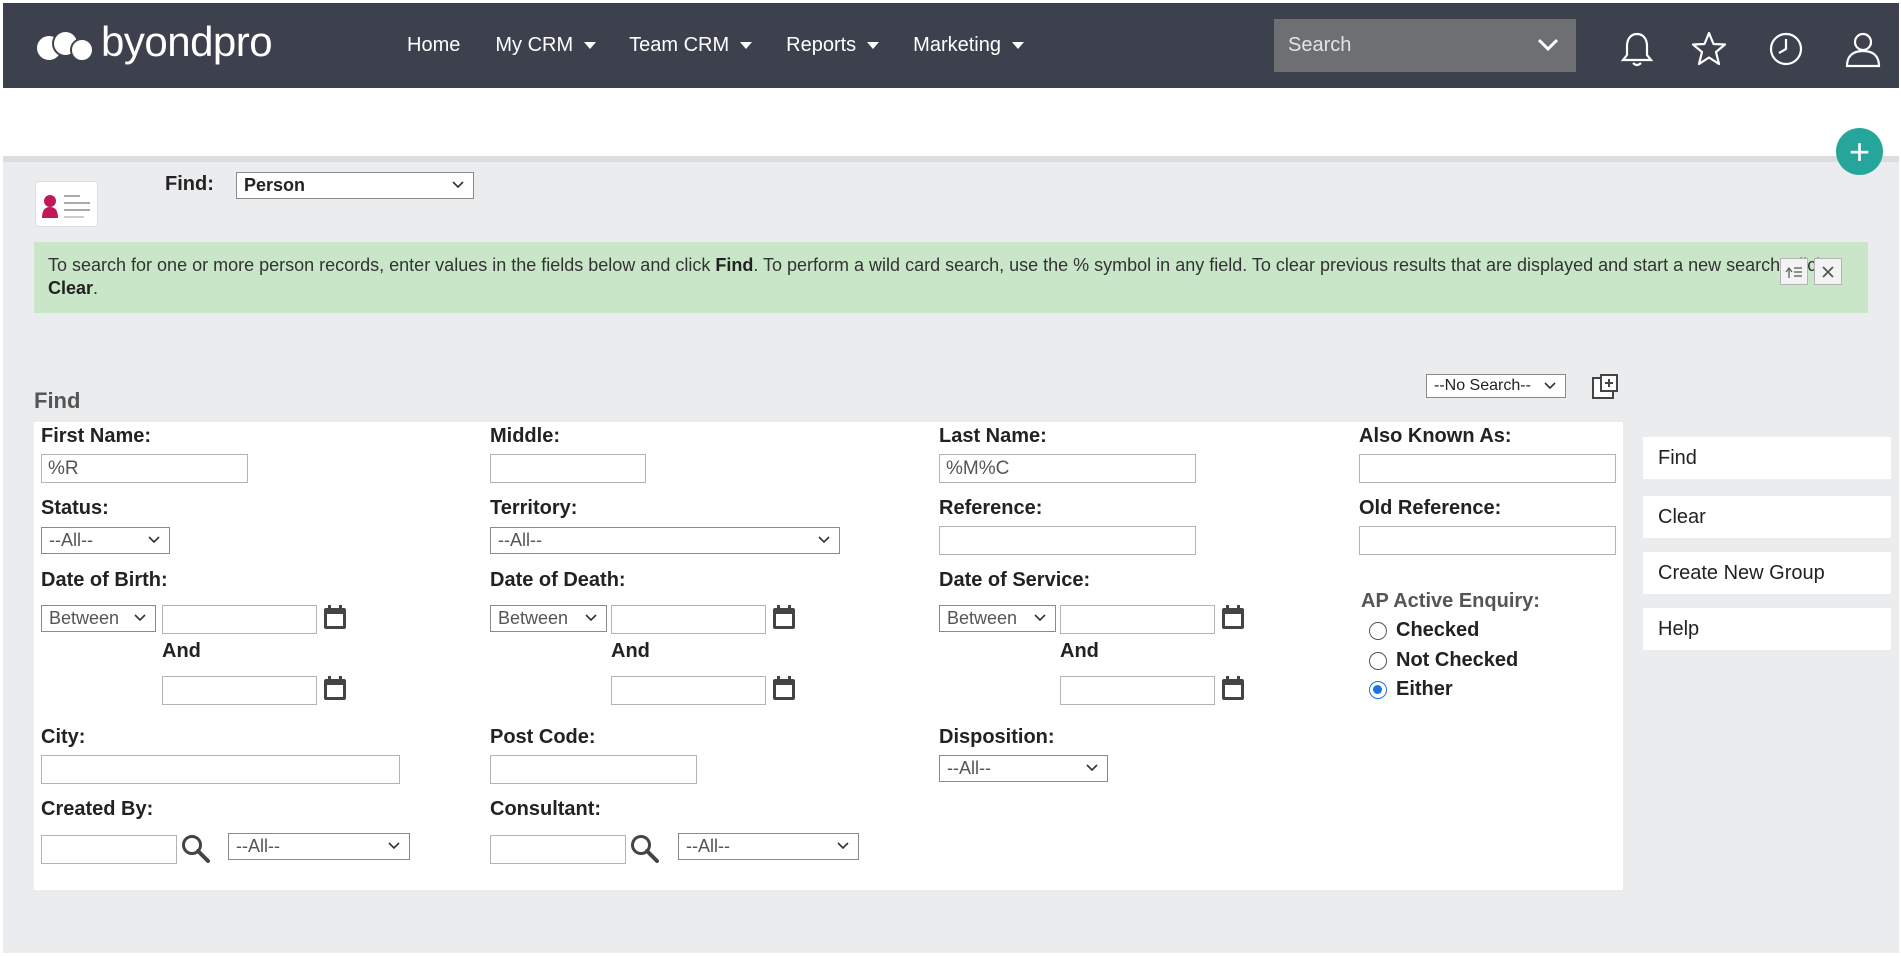  What do you see at coordinates (969, 768) in the screenshot?
I see `disposition-select-value: --All--` at bounding box center [969, 768].